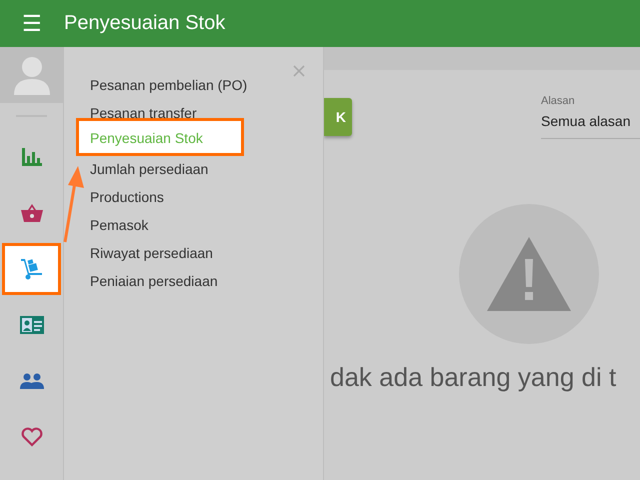  What do you see at coordinates (32, 381) in the screenshot?
I see `people-icon` at bounding box center [32, 381].